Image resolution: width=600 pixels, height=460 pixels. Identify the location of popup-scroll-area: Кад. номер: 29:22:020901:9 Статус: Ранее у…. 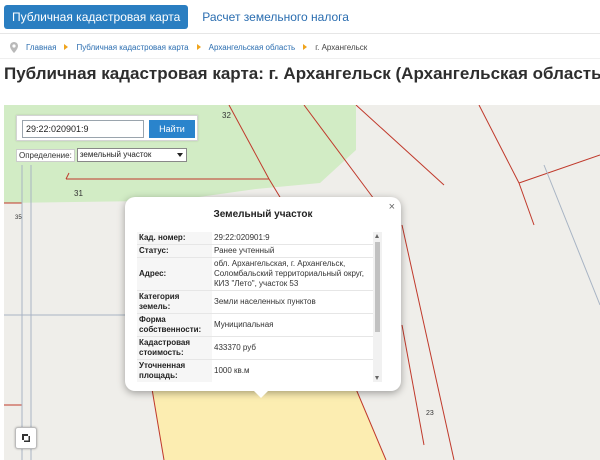
(259, 307).